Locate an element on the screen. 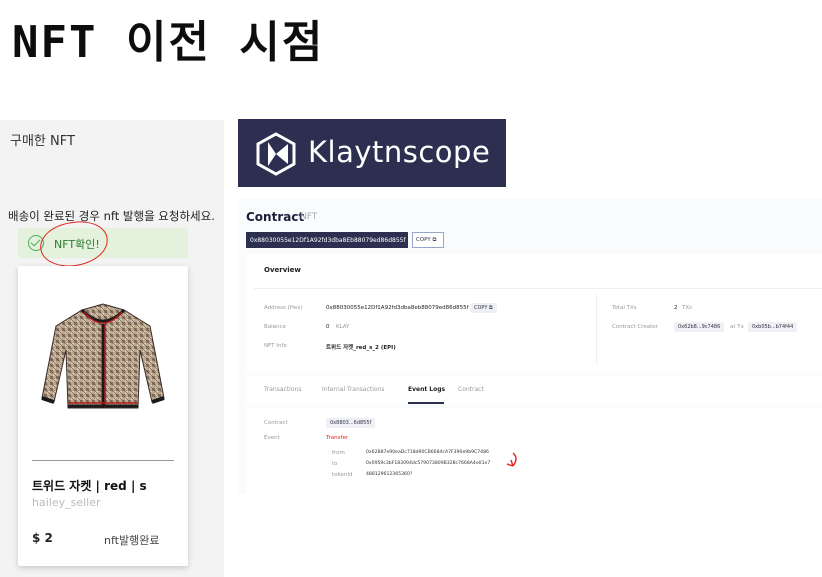 This screenshot has width=822, height=577. tab-event-logs: Event Logs is located at coordinates (426, 389).